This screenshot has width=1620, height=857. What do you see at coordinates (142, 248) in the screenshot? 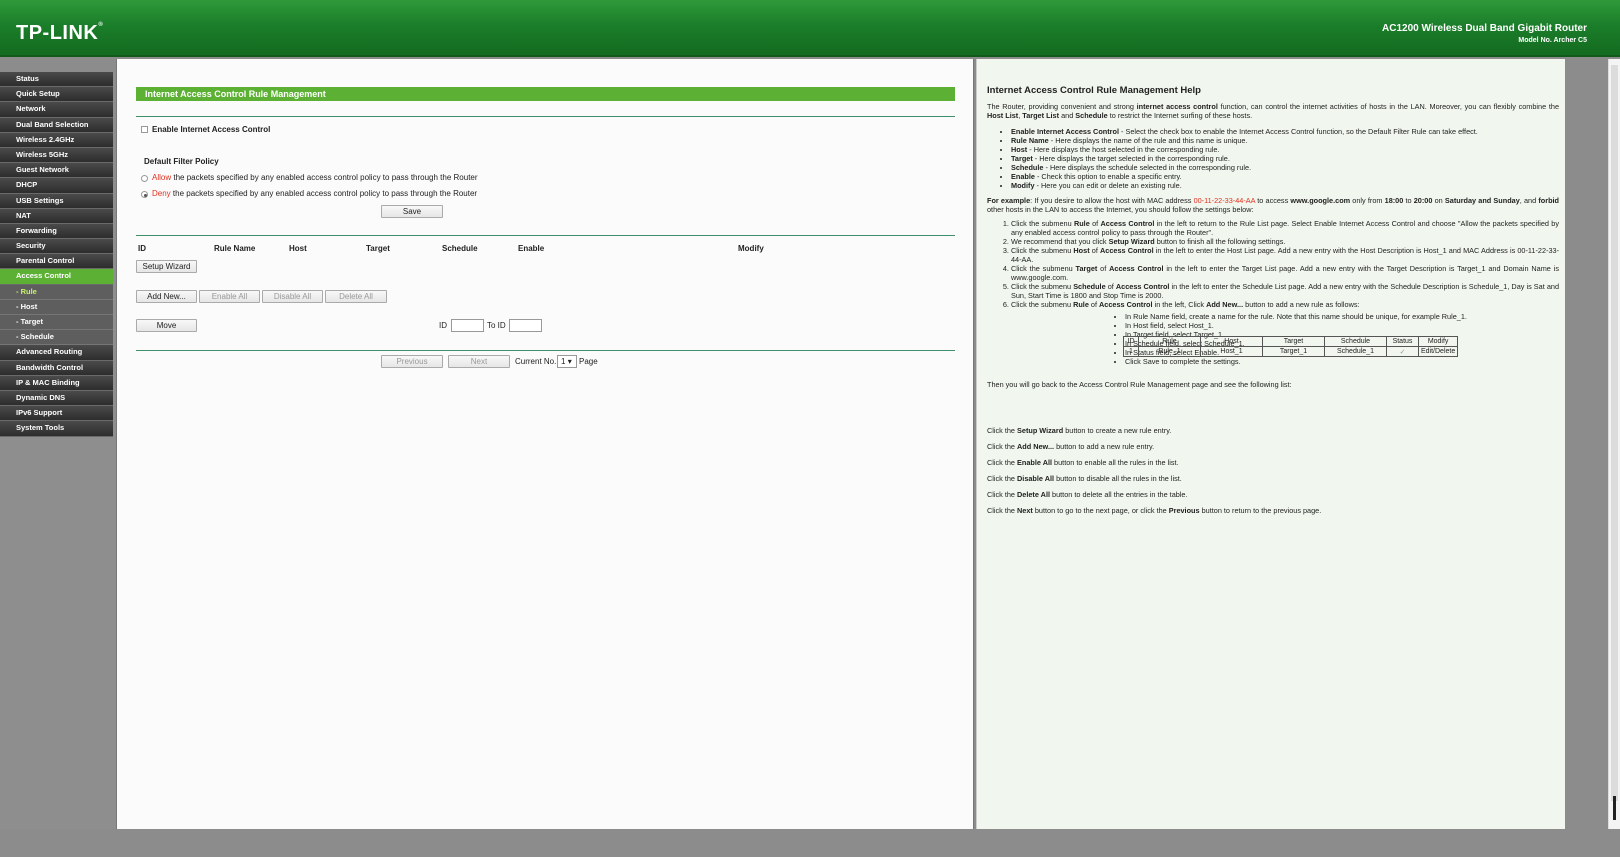
I see `col-id: ID` at bounding box center [142, 248].